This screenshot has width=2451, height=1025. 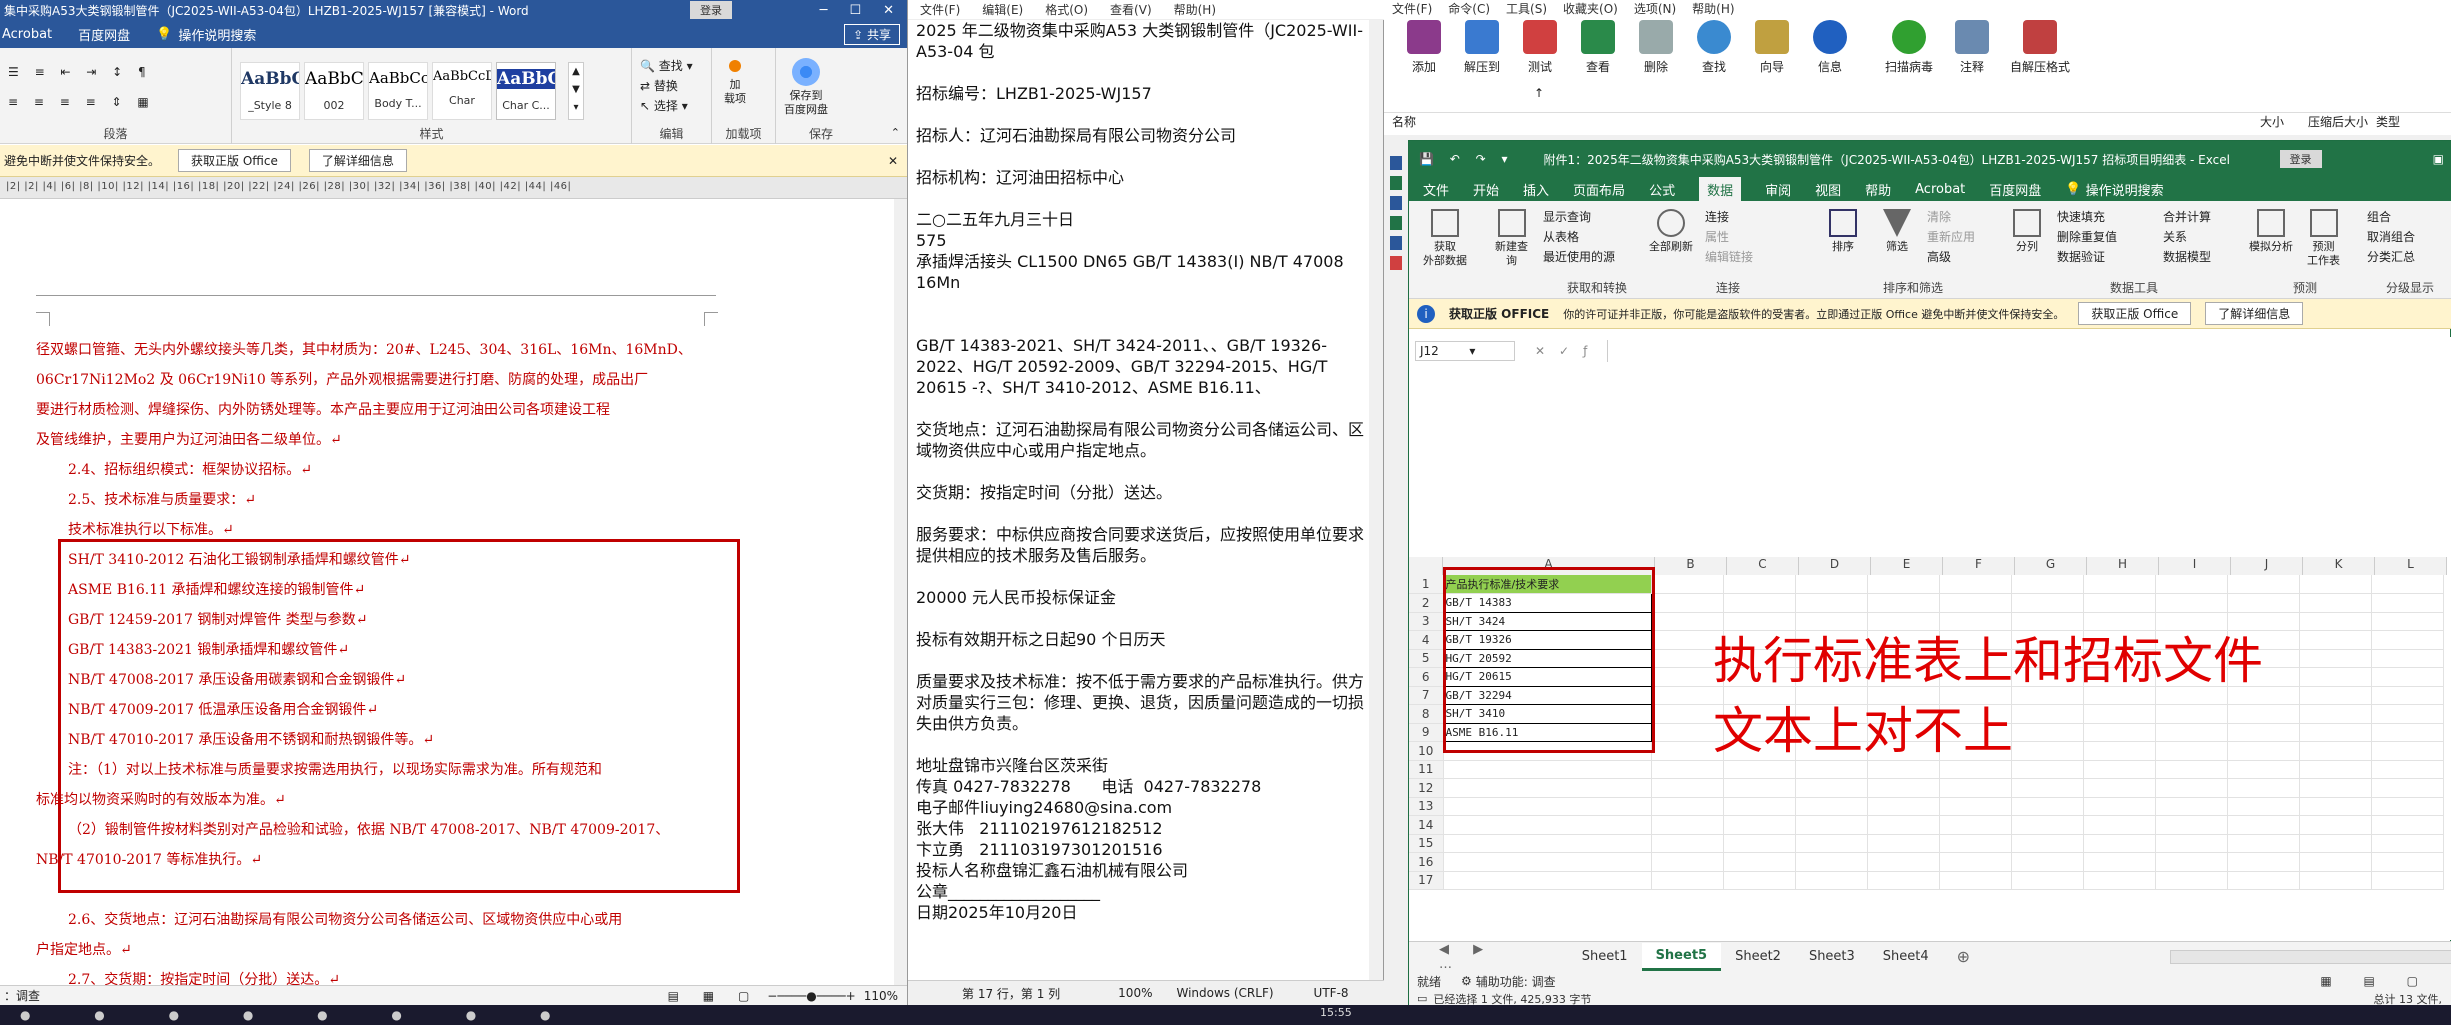 What do you see at coordinates (357, 160) in the screenshot?
I see `learn-more-button: 了解详细信息` at bounding box center [357, 160].